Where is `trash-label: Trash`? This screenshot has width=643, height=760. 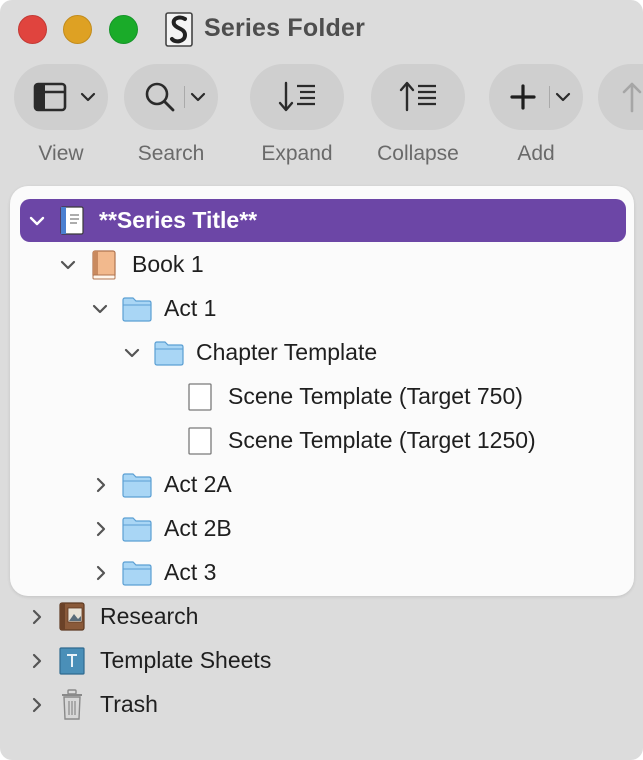
trash-label: Trash is located at coordinates (129, 703).